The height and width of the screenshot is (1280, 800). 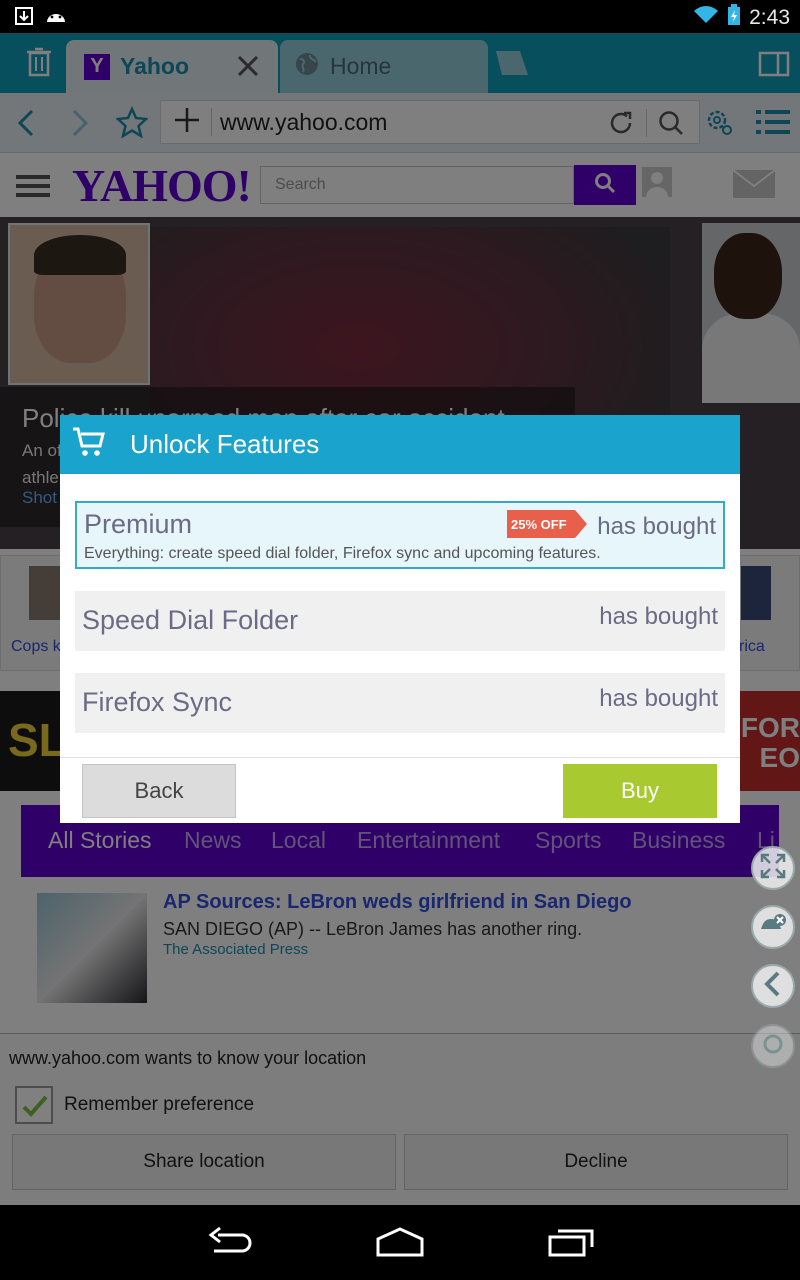 What do you see at coordinates (706, 17) in the screenshot?
I see `wifi-icon` at bounding box center [706, 17].